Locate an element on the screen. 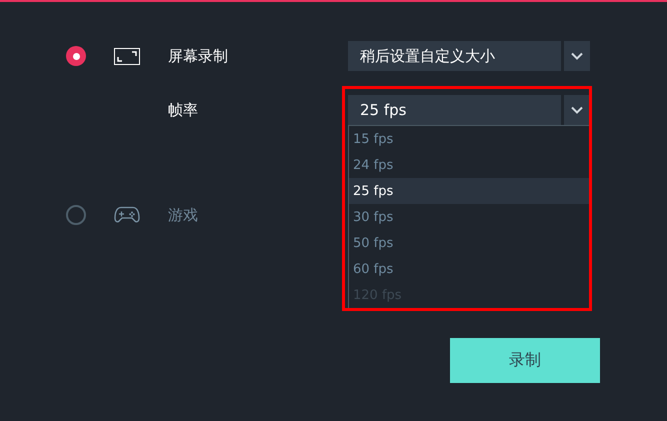 This screenshot has width=667, height=421. mode-label: 游戏 is located at coordinates (183, 215).